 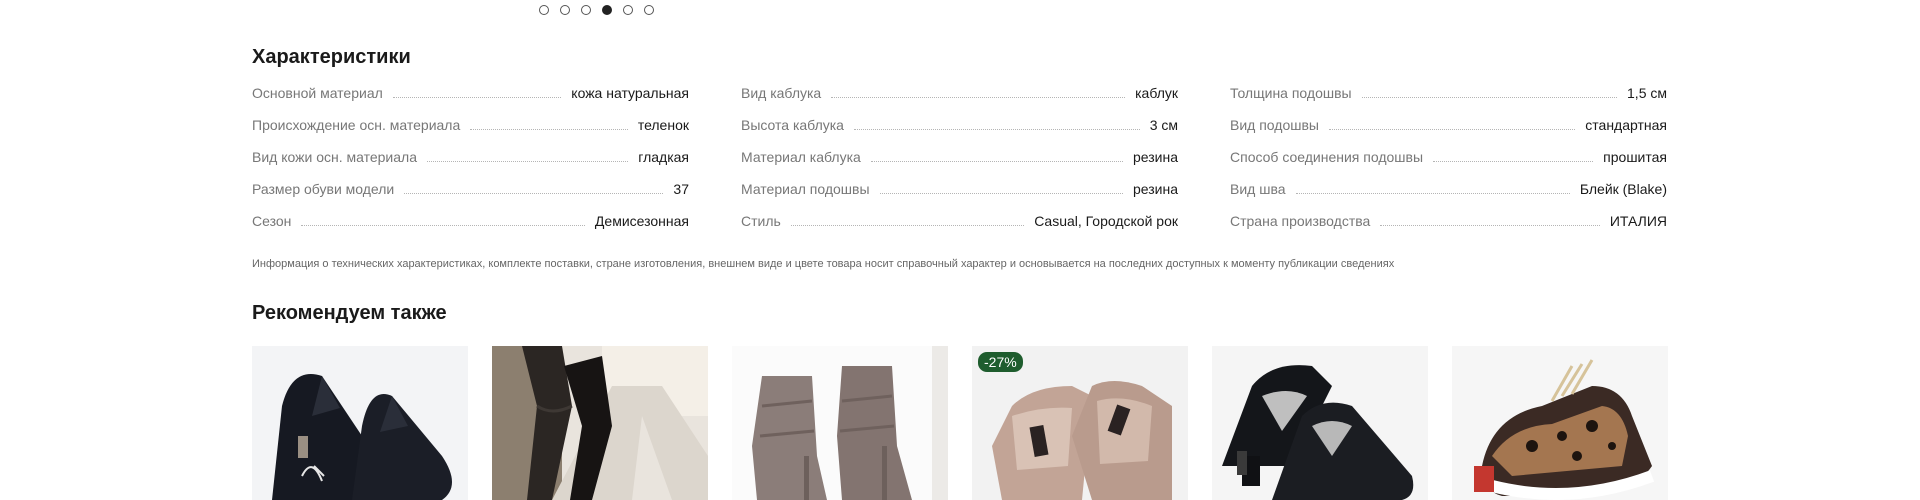 What do you see at coordinates (641, 221) in the screenshot?
I see `spec-value: Демисезонная` at bounding box center [641, 221].